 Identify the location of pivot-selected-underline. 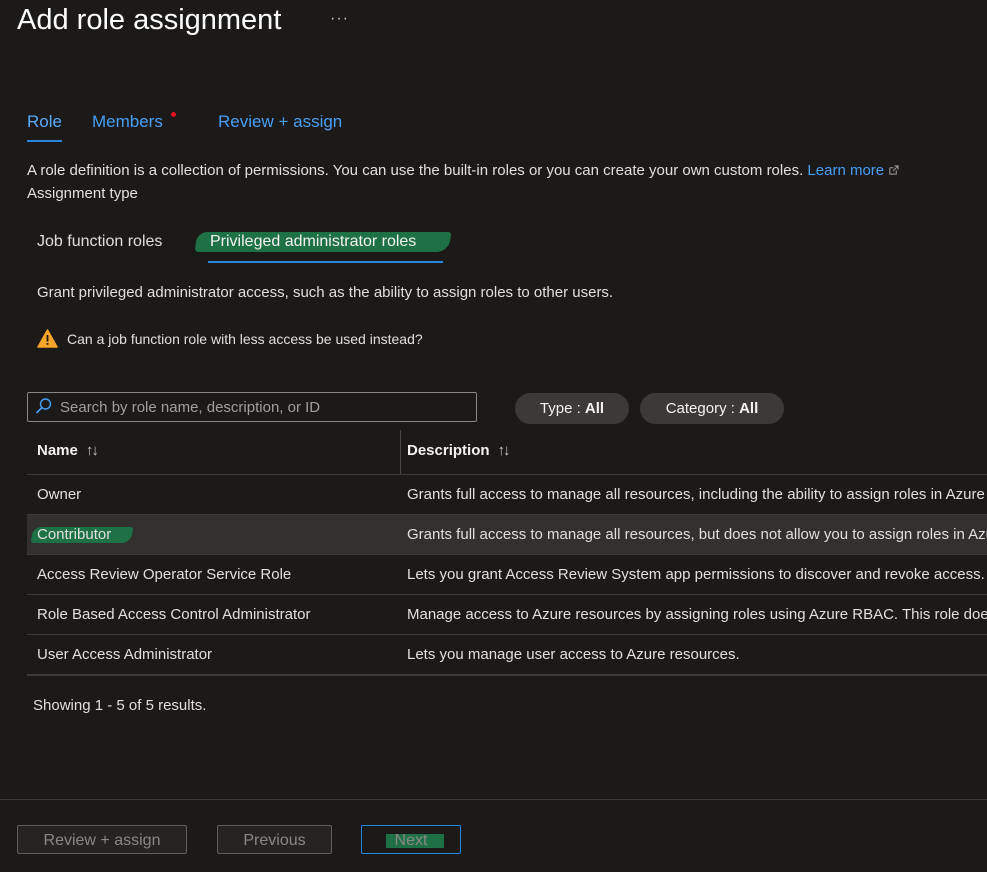
(325, 262).